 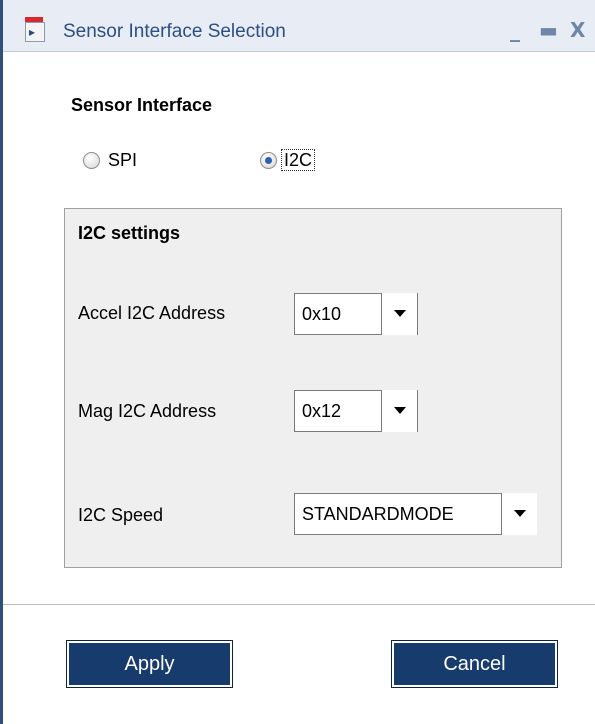 What do you see at coordinates (378, 514) in the screenshot?
I see `i2c-speed-value: STANDARDMODE` at bounding box center [378, 514].